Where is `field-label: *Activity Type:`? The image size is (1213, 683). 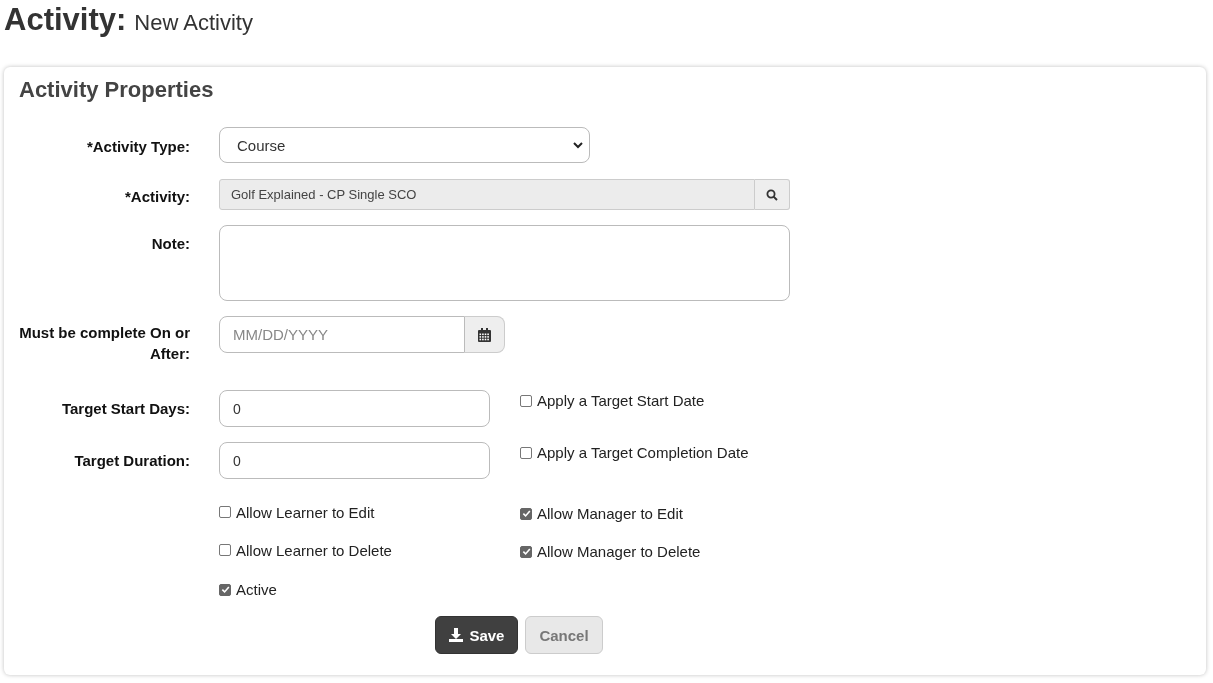 field-label: *Activity Type: is located at coordinates (137, 147).